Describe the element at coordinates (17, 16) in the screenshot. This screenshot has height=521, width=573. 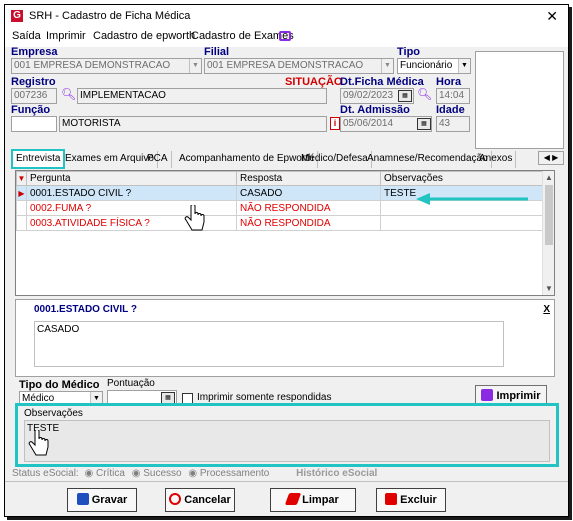
I see `app-logo-icon: G` at that location.